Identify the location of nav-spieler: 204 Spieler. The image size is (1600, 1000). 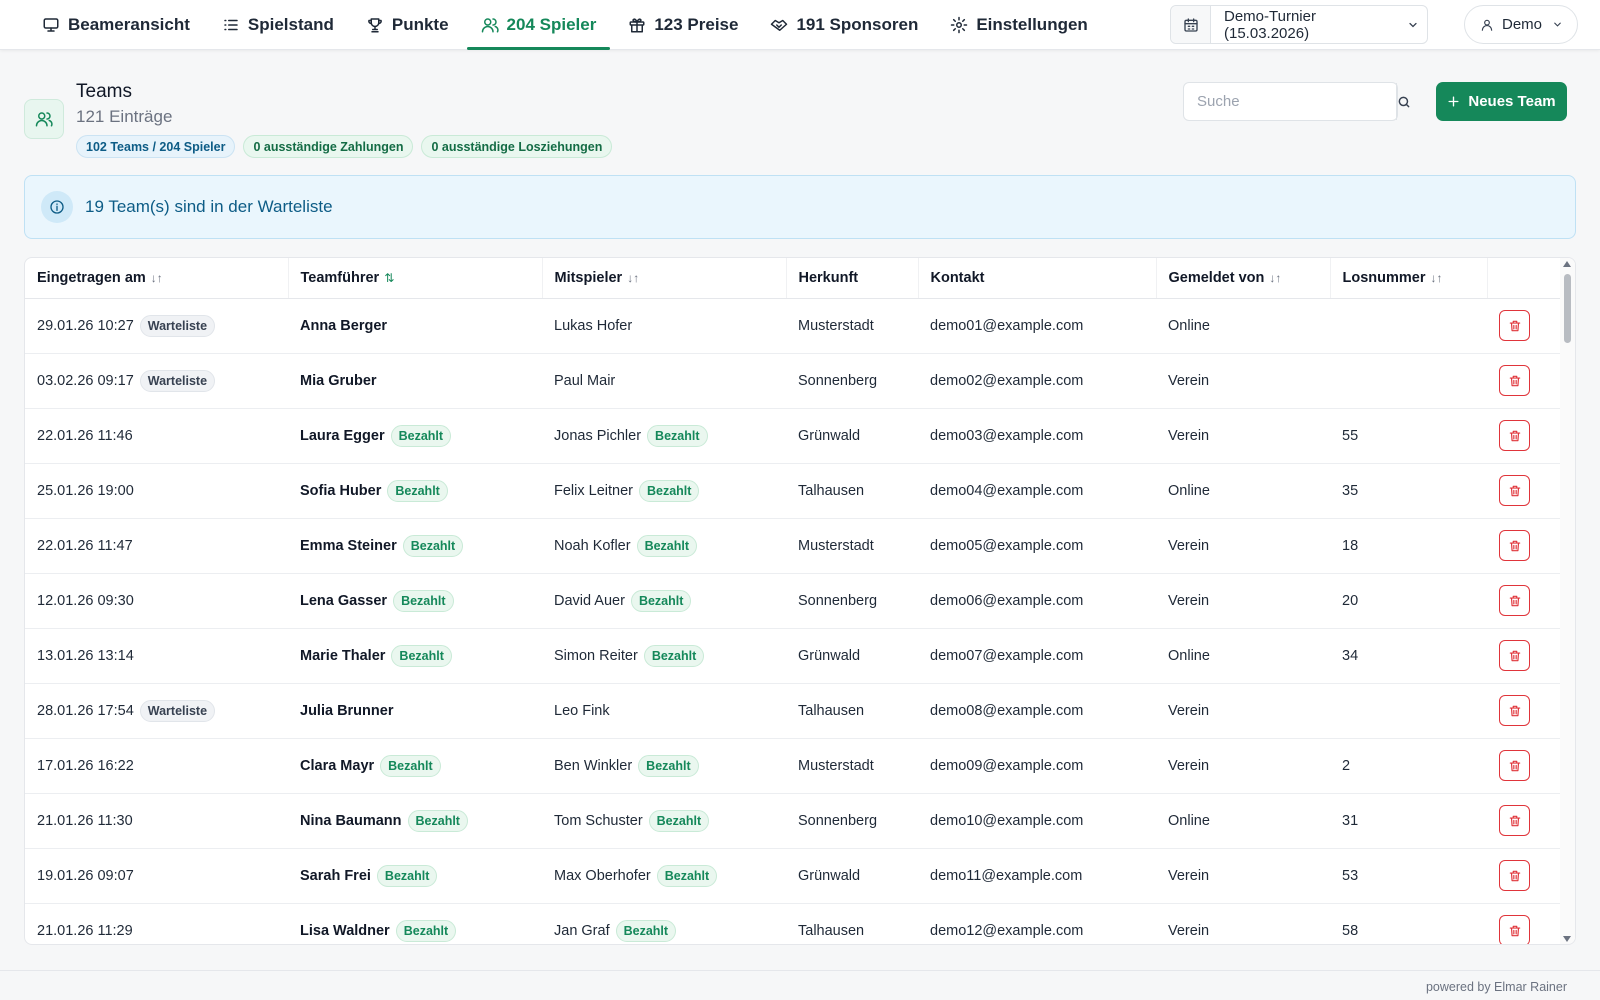
(539, 25).